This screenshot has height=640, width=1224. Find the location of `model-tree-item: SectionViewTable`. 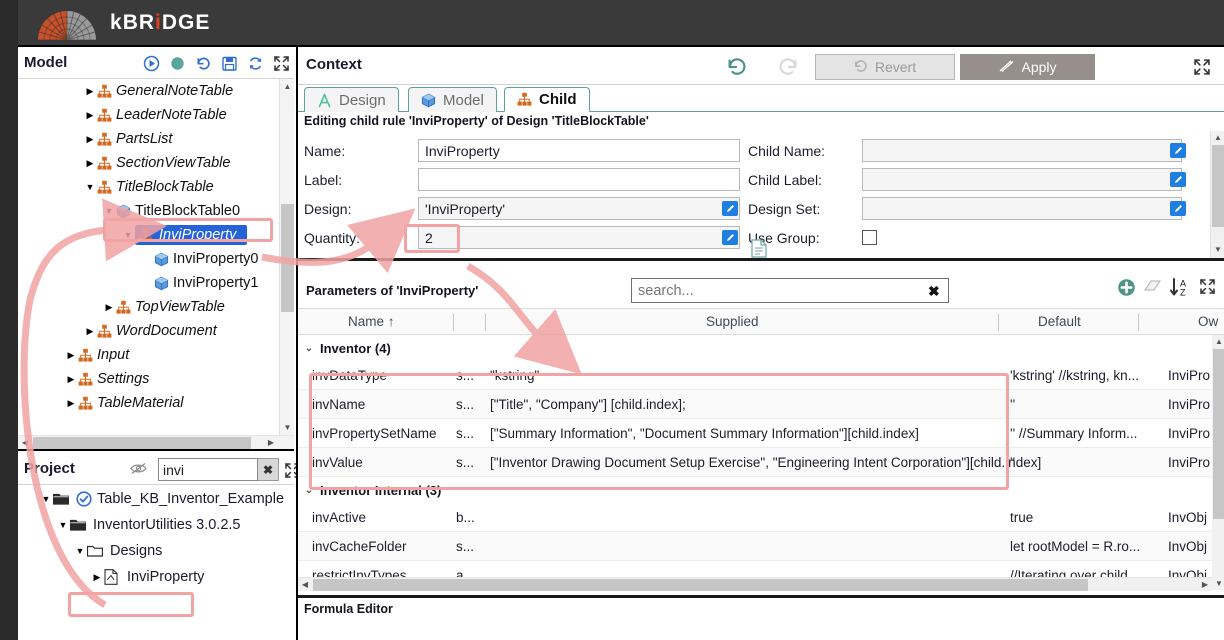

model-tree-item: SectionViewTable is located at coordinates (156, 163).